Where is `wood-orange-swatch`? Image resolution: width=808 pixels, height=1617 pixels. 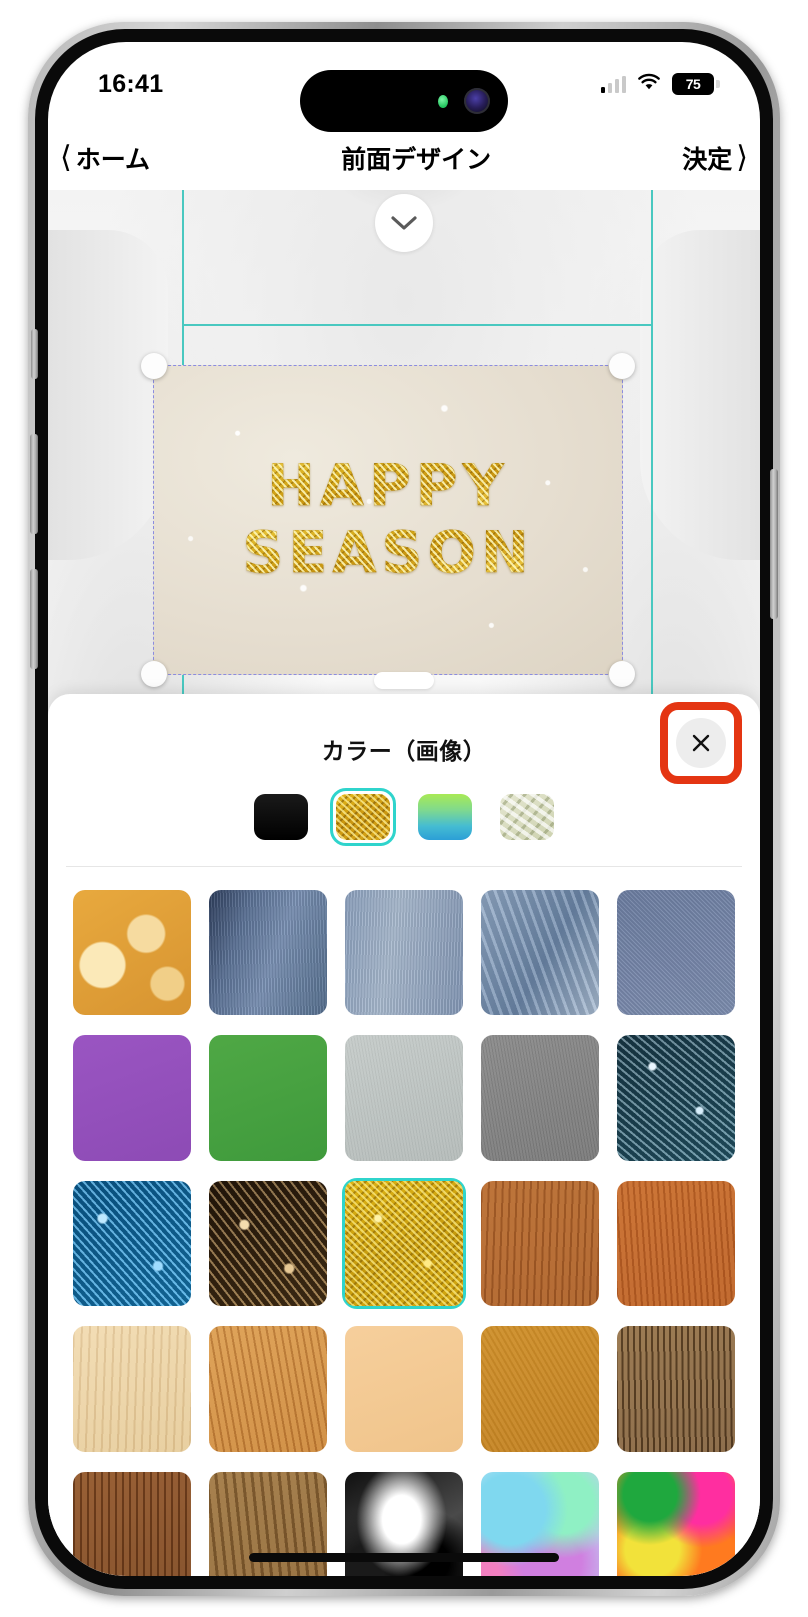
wood-orange-swatch is located at coordinates (676, 1243).